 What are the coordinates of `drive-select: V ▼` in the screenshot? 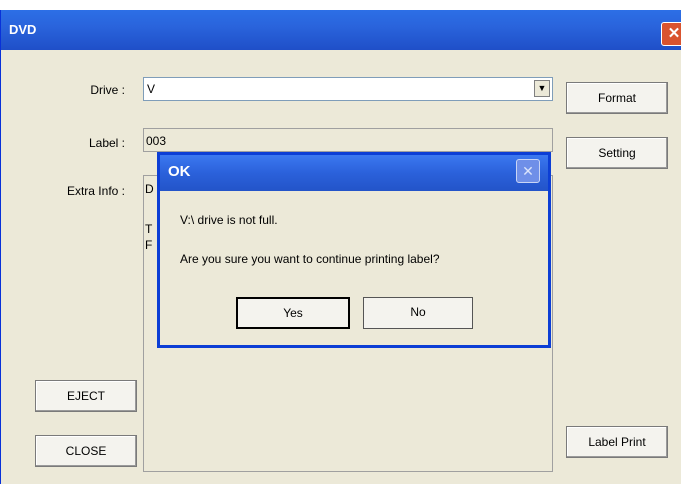 It's located at (348, 89).